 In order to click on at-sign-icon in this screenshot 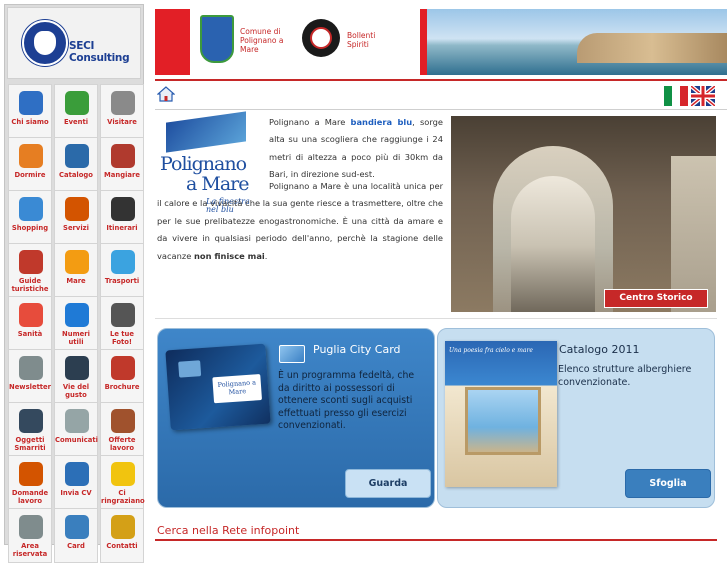, I will do `click(123, 527)`.